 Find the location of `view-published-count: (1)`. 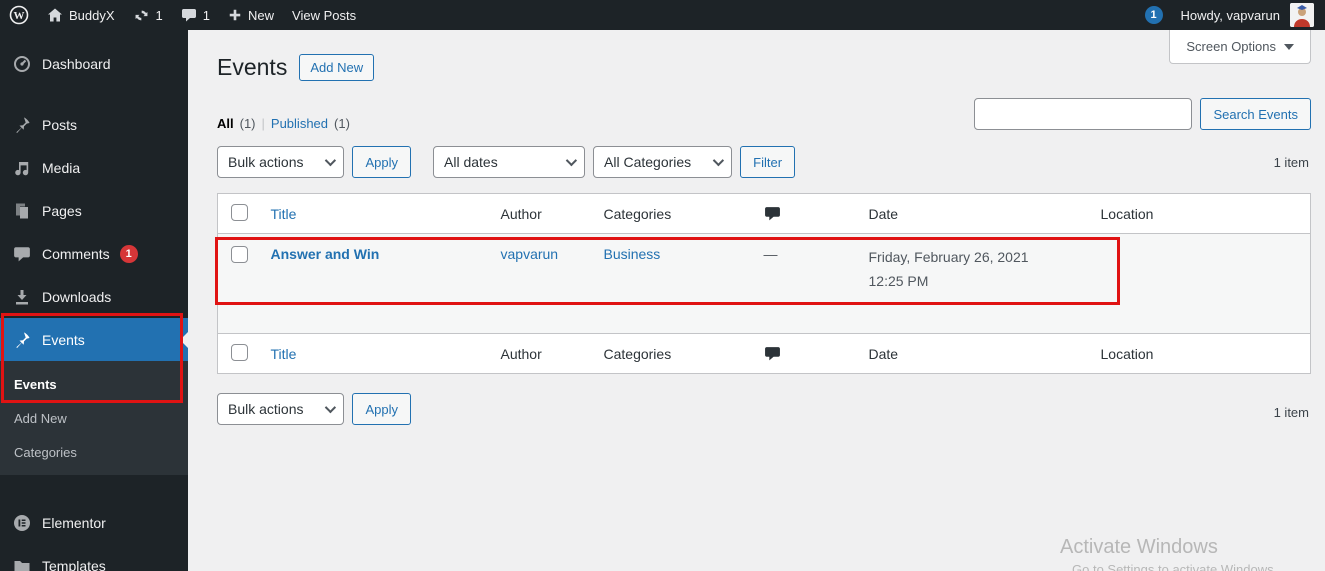

view-published-count: (1) is located at coordinates (342, 123).